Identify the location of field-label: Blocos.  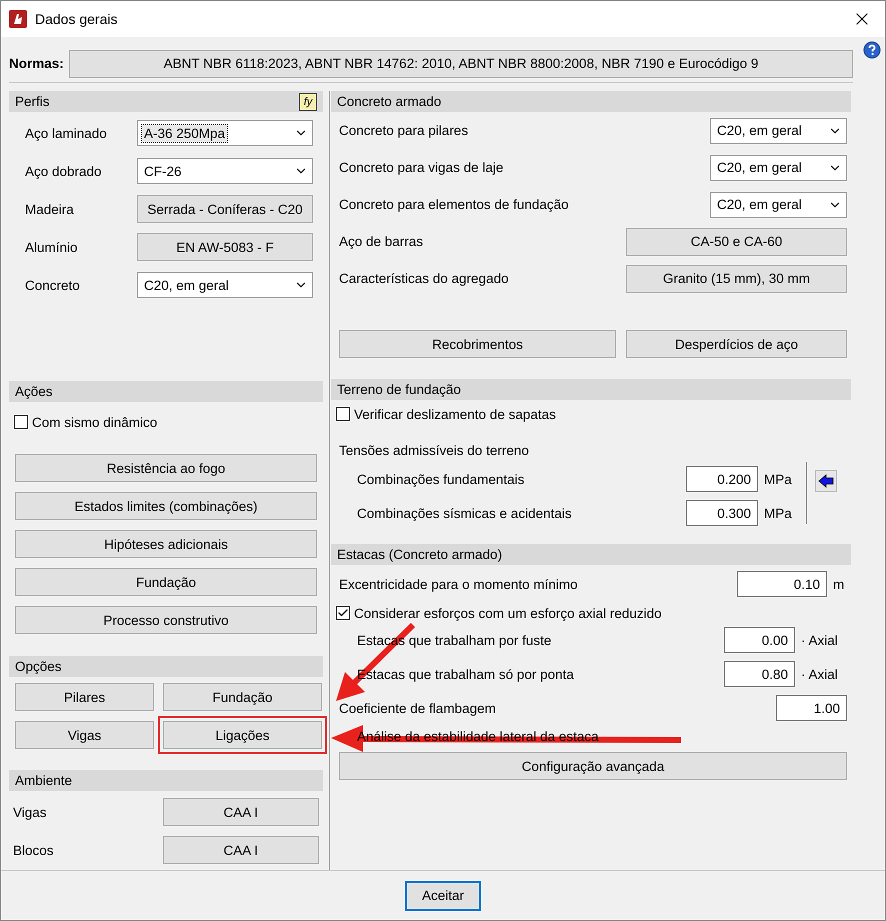
(34, 850).